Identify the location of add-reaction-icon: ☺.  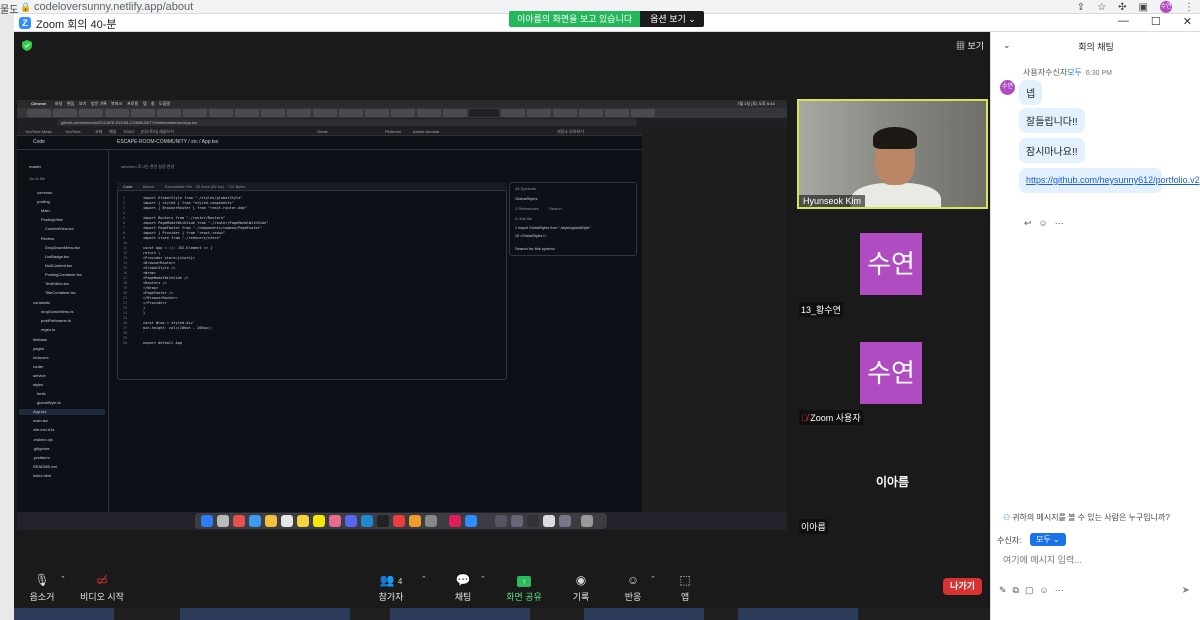
(1043, 223).